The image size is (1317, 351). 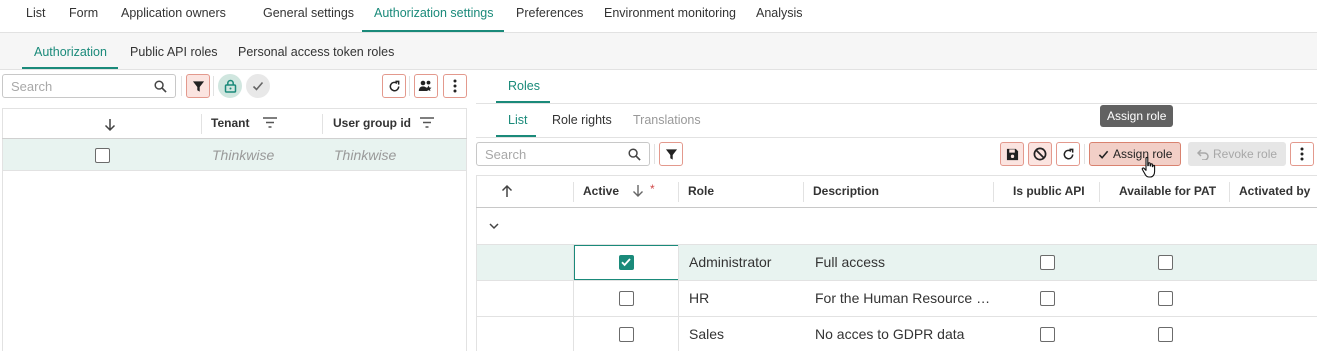 I want to click on roles-refresh-button, so click(x=1068, y=154).